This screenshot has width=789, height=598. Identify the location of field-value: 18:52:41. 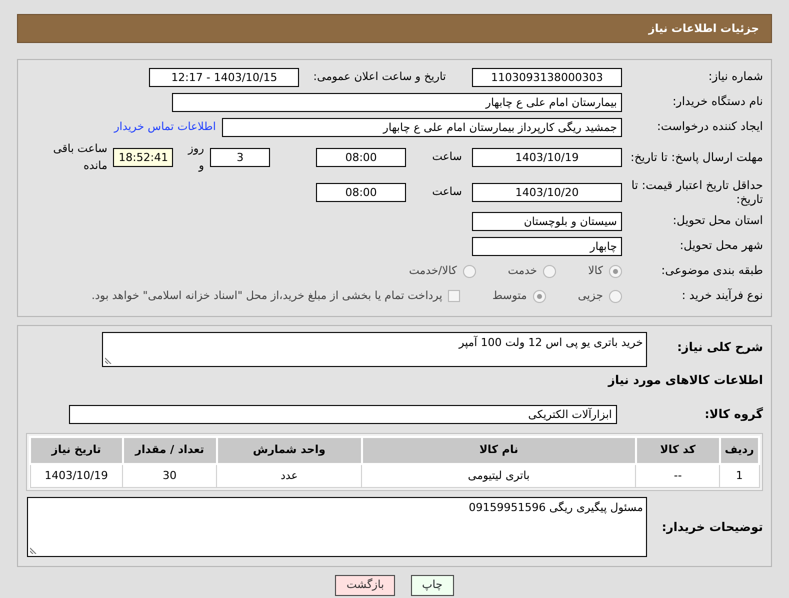
(143, 157).